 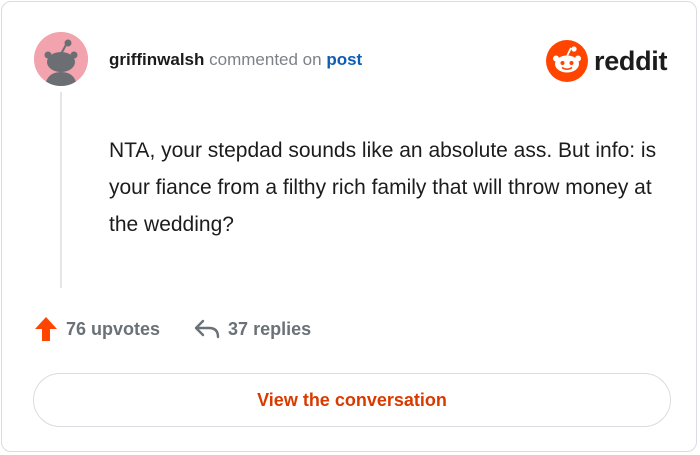 What do you see at coordinates (567, 61) in the screenshot?
I see `reddit-snoo-icon` at bounding box center [567, 61].